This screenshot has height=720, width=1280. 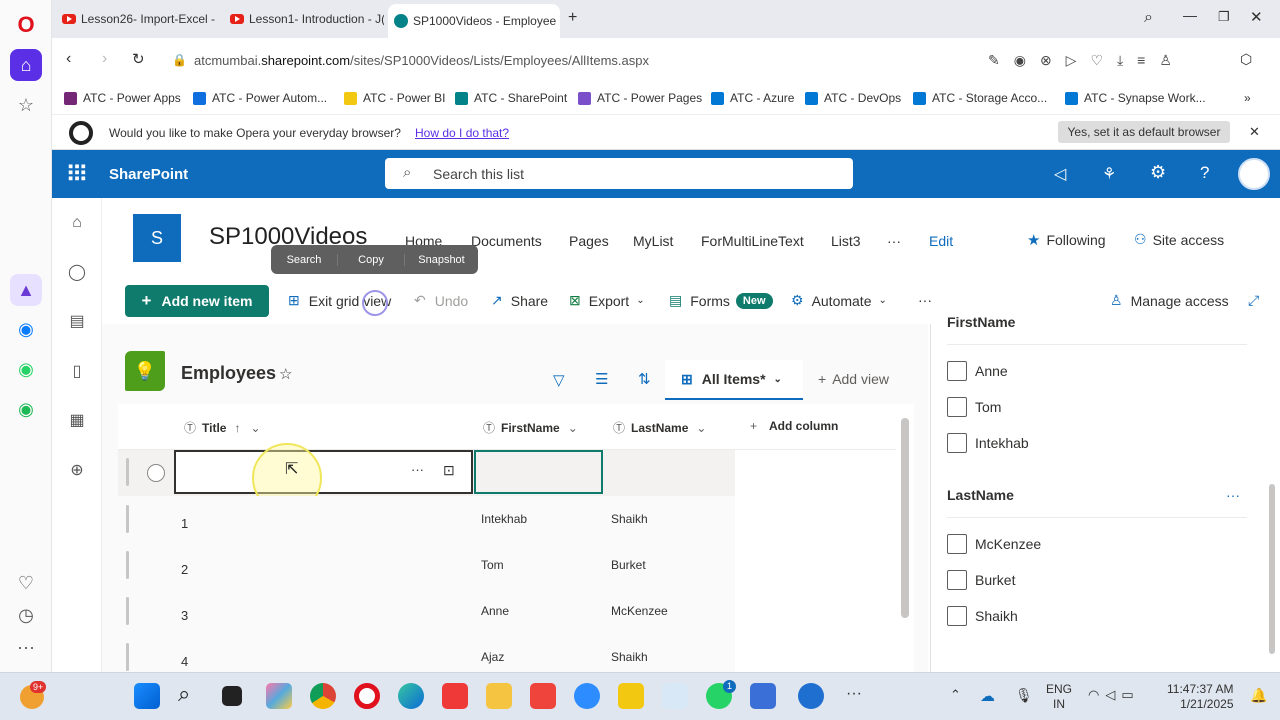 I want to click on settings-icon: ⚙, so click(x=1158, y=172).